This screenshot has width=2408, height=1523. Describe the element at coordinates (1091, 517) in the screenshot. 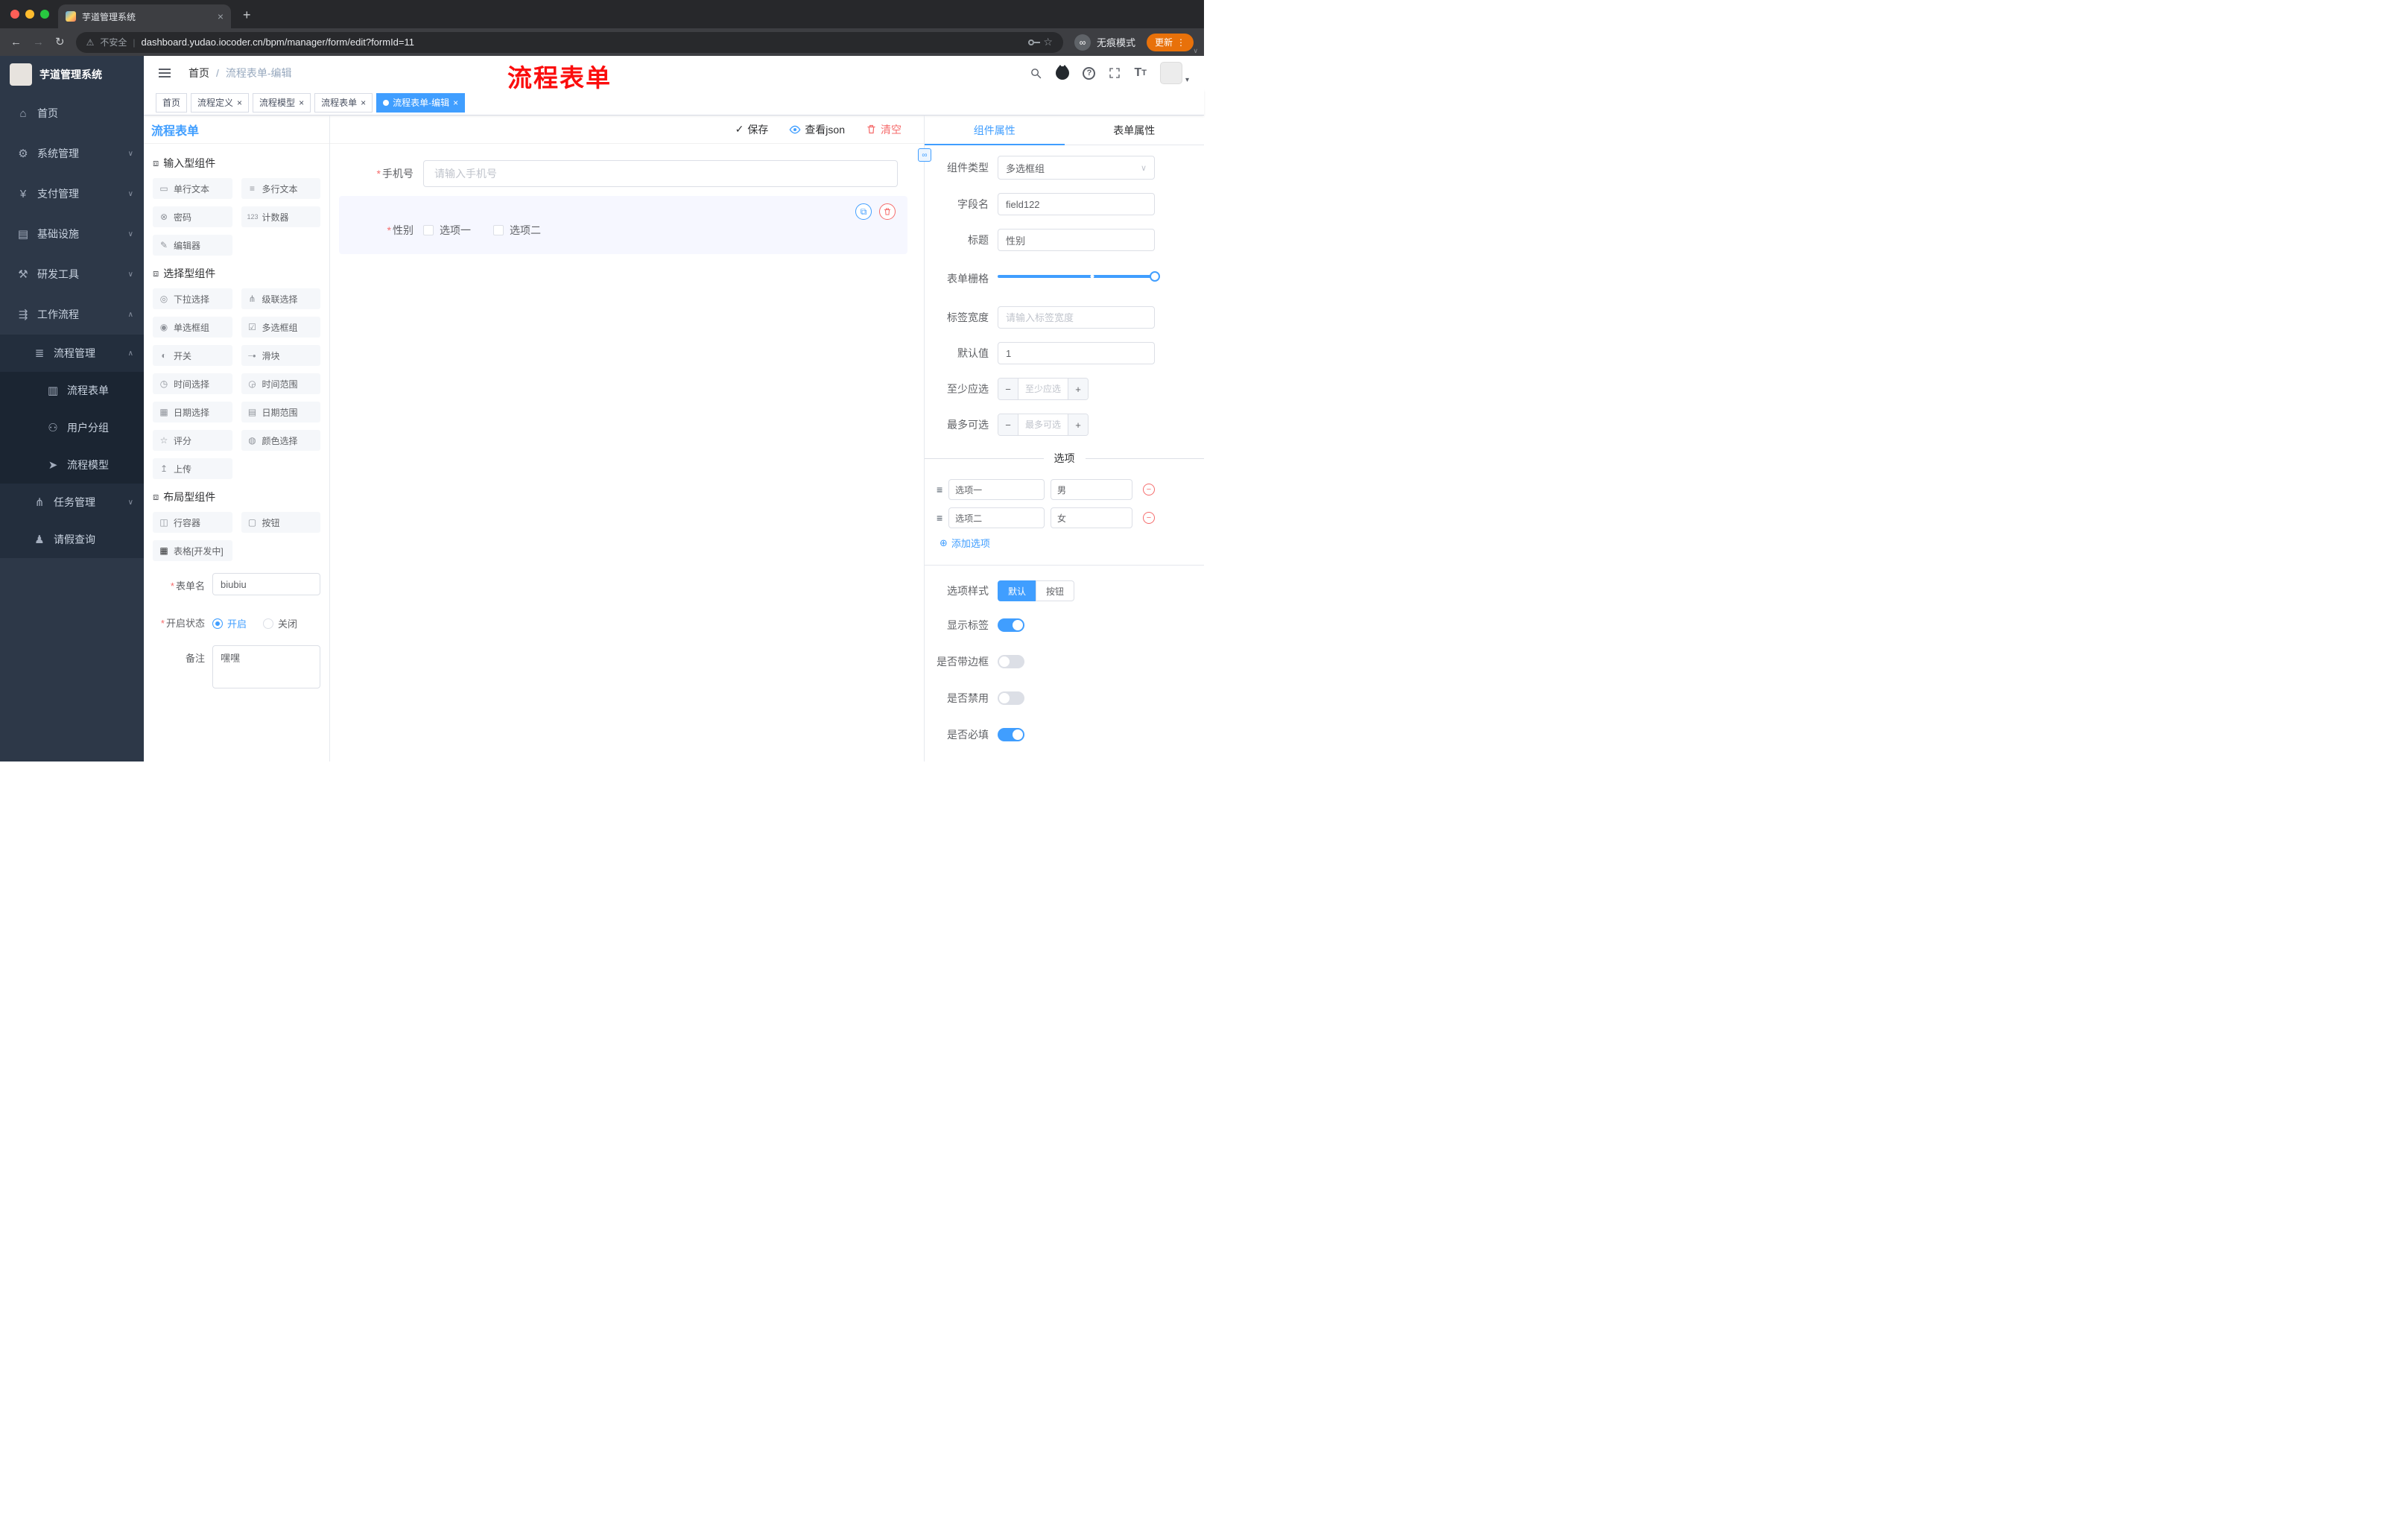

I see `option-2-value-input` at that location.